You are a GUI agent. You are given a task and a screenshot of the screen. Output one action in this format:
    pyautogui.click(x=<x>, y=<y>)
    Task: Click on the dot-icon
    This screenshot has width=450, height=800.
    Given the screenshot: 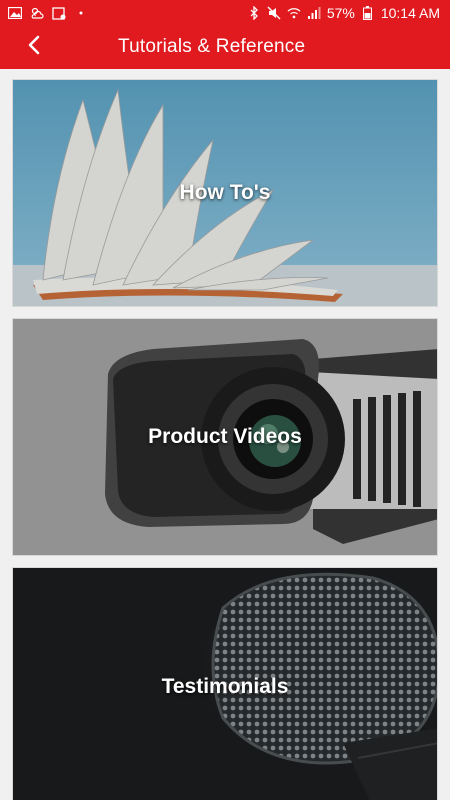 What is the action you would take?
    pyautogui.click(x=81, y=13)
    